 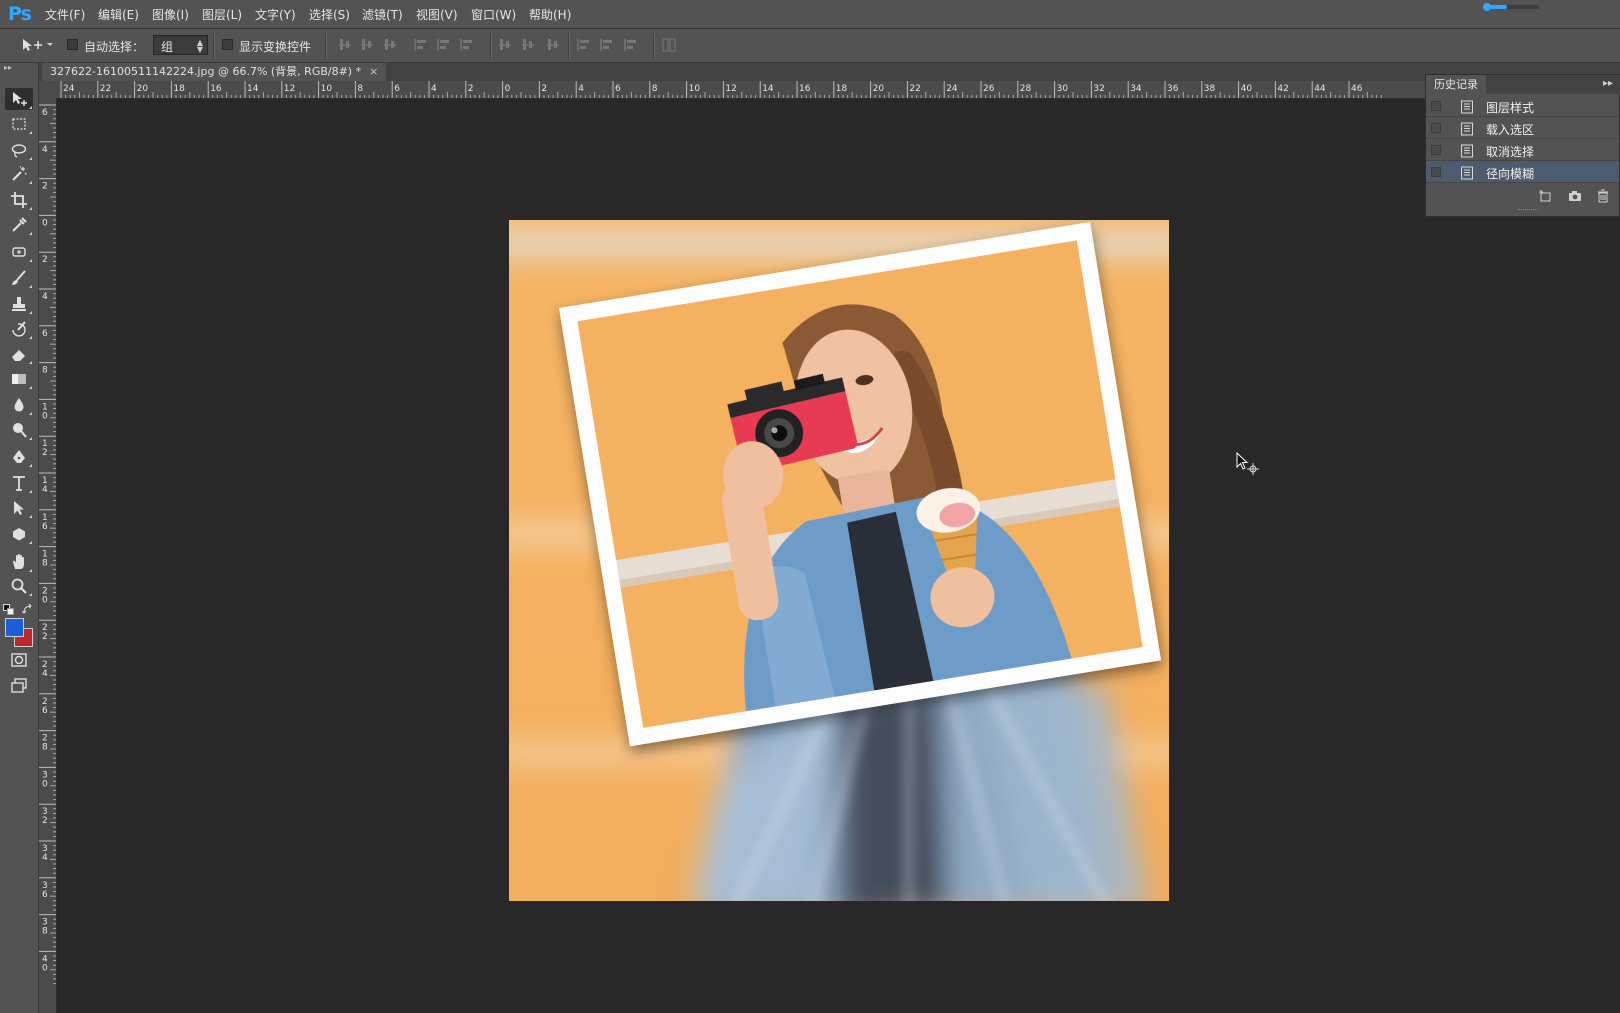 What do you see at coordinates (14, 627) in the screenshot?
I see `foreground-color-swatch` at bounding box center [14, 627].